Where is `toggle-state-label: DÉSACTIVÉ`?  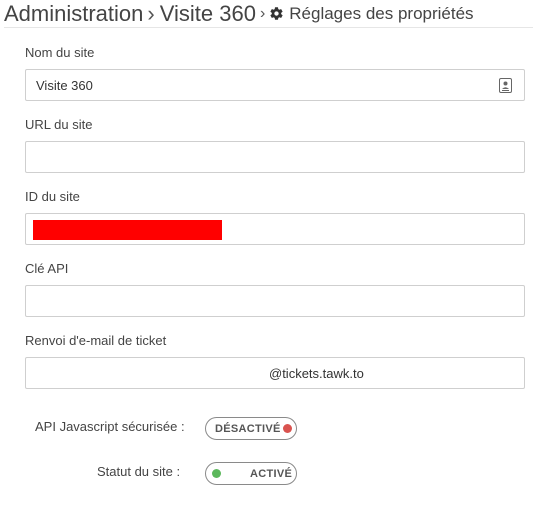
toggle-state-label: DÉSACTIVÉ is located at coordinates (248, 429).